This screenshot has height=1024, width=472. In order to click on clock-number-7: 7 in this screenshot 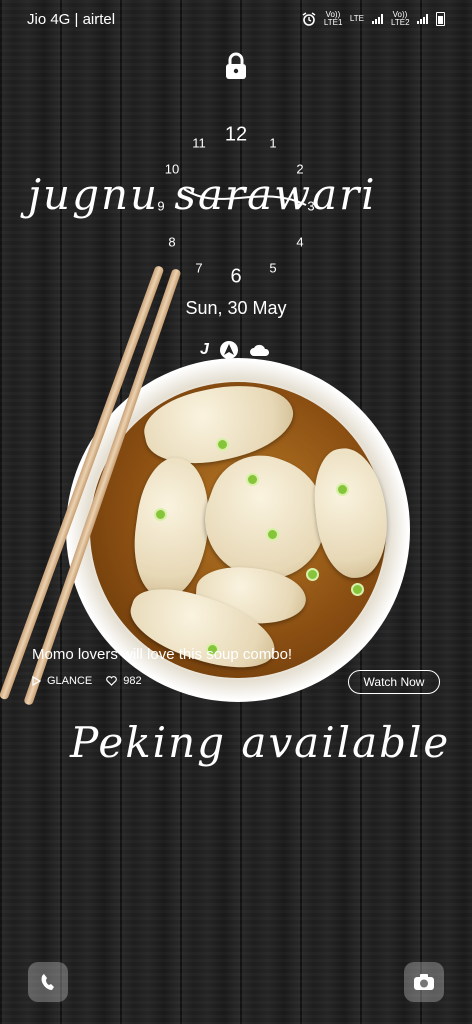, I will do `click(199, 268)`.